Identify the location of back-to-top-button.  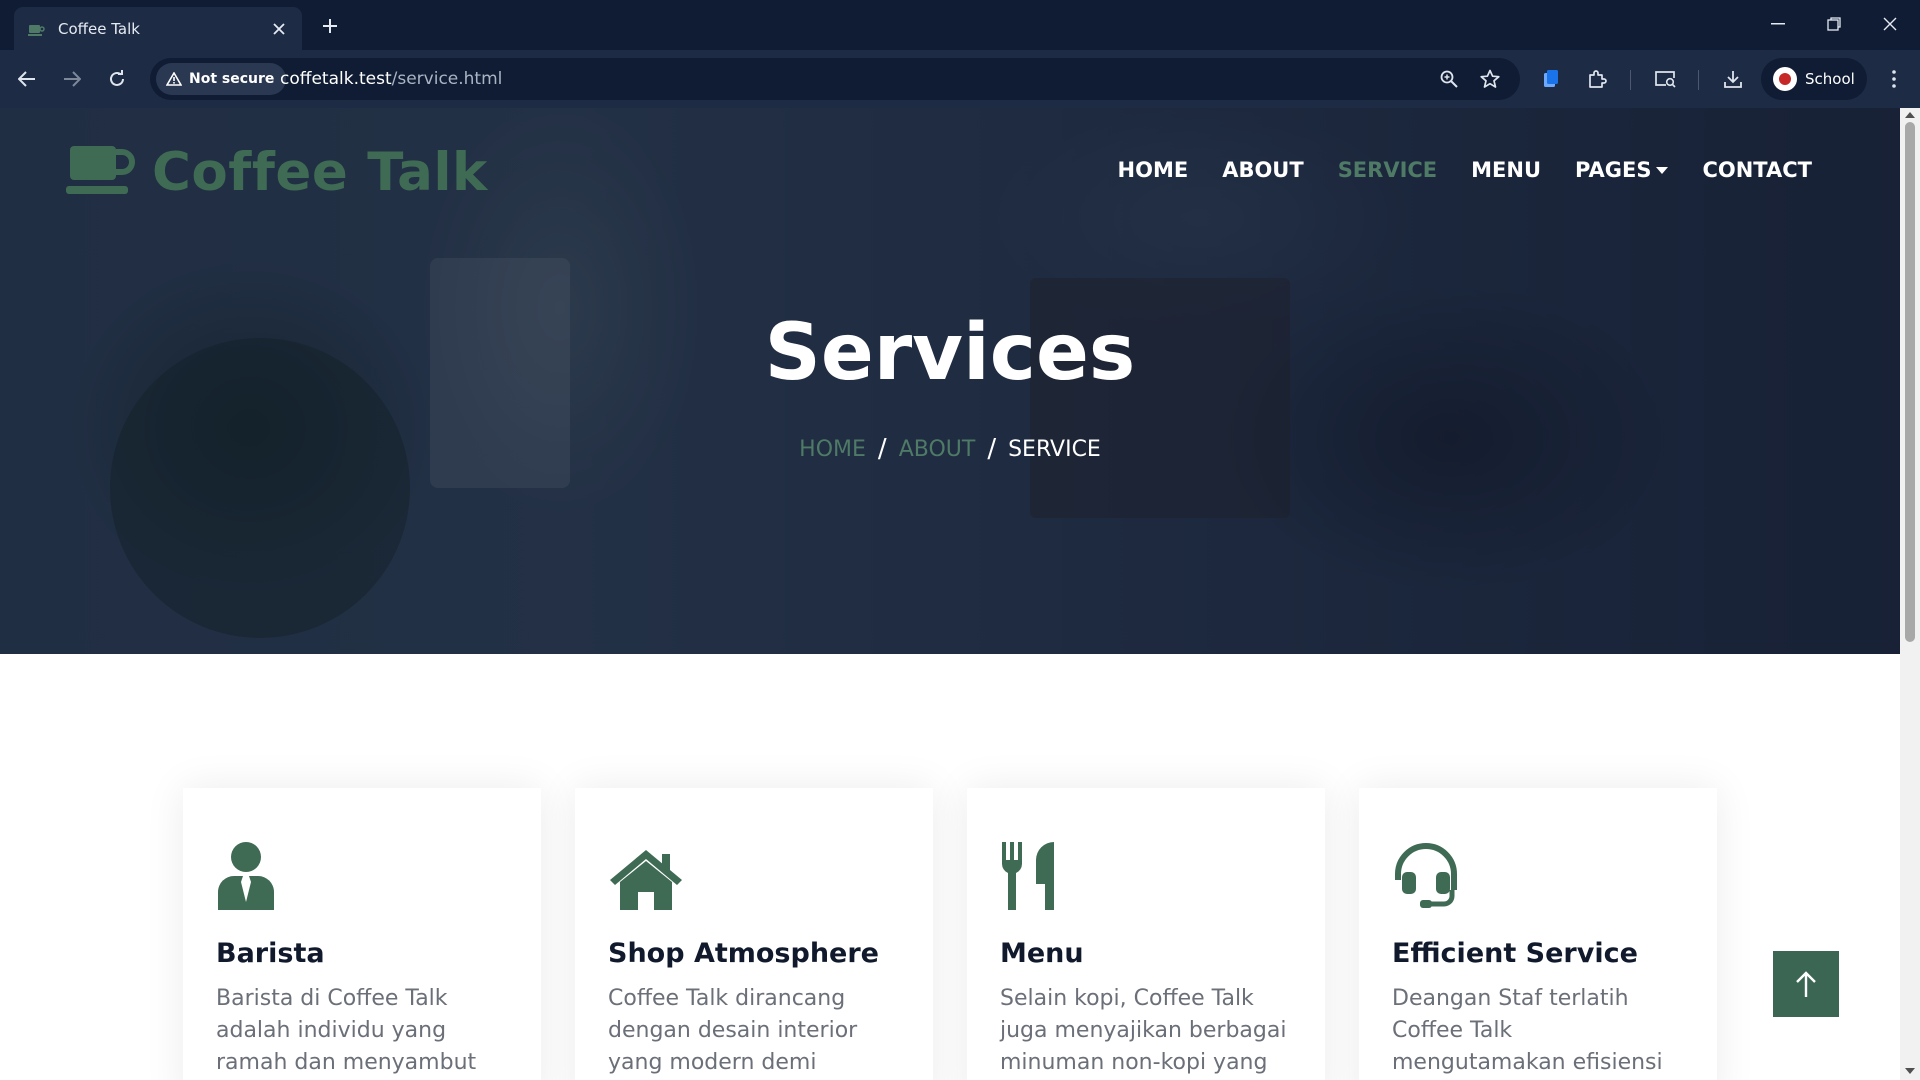
(1806, 984).